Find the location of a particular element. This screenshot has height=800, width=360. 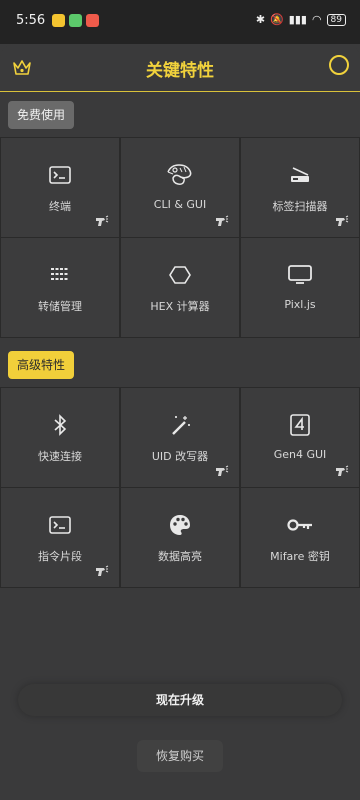

upgrade-button: 现在升级 is located at coordinates (180, 700).